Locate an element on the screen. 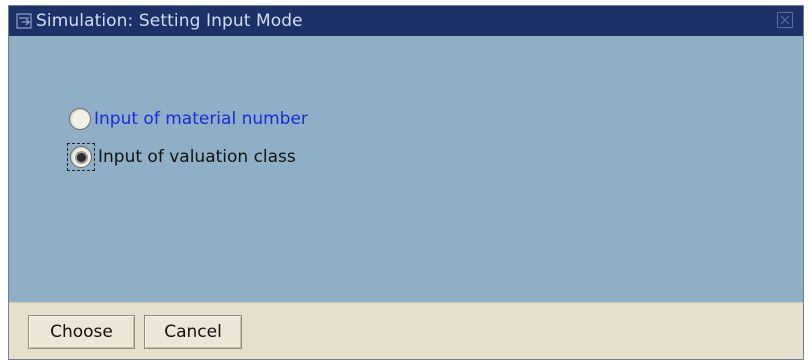 The height and width of the screenshot is (362, 812). radio-label-valuation-class: Input of valuation class is located at coordinates (197, 157).